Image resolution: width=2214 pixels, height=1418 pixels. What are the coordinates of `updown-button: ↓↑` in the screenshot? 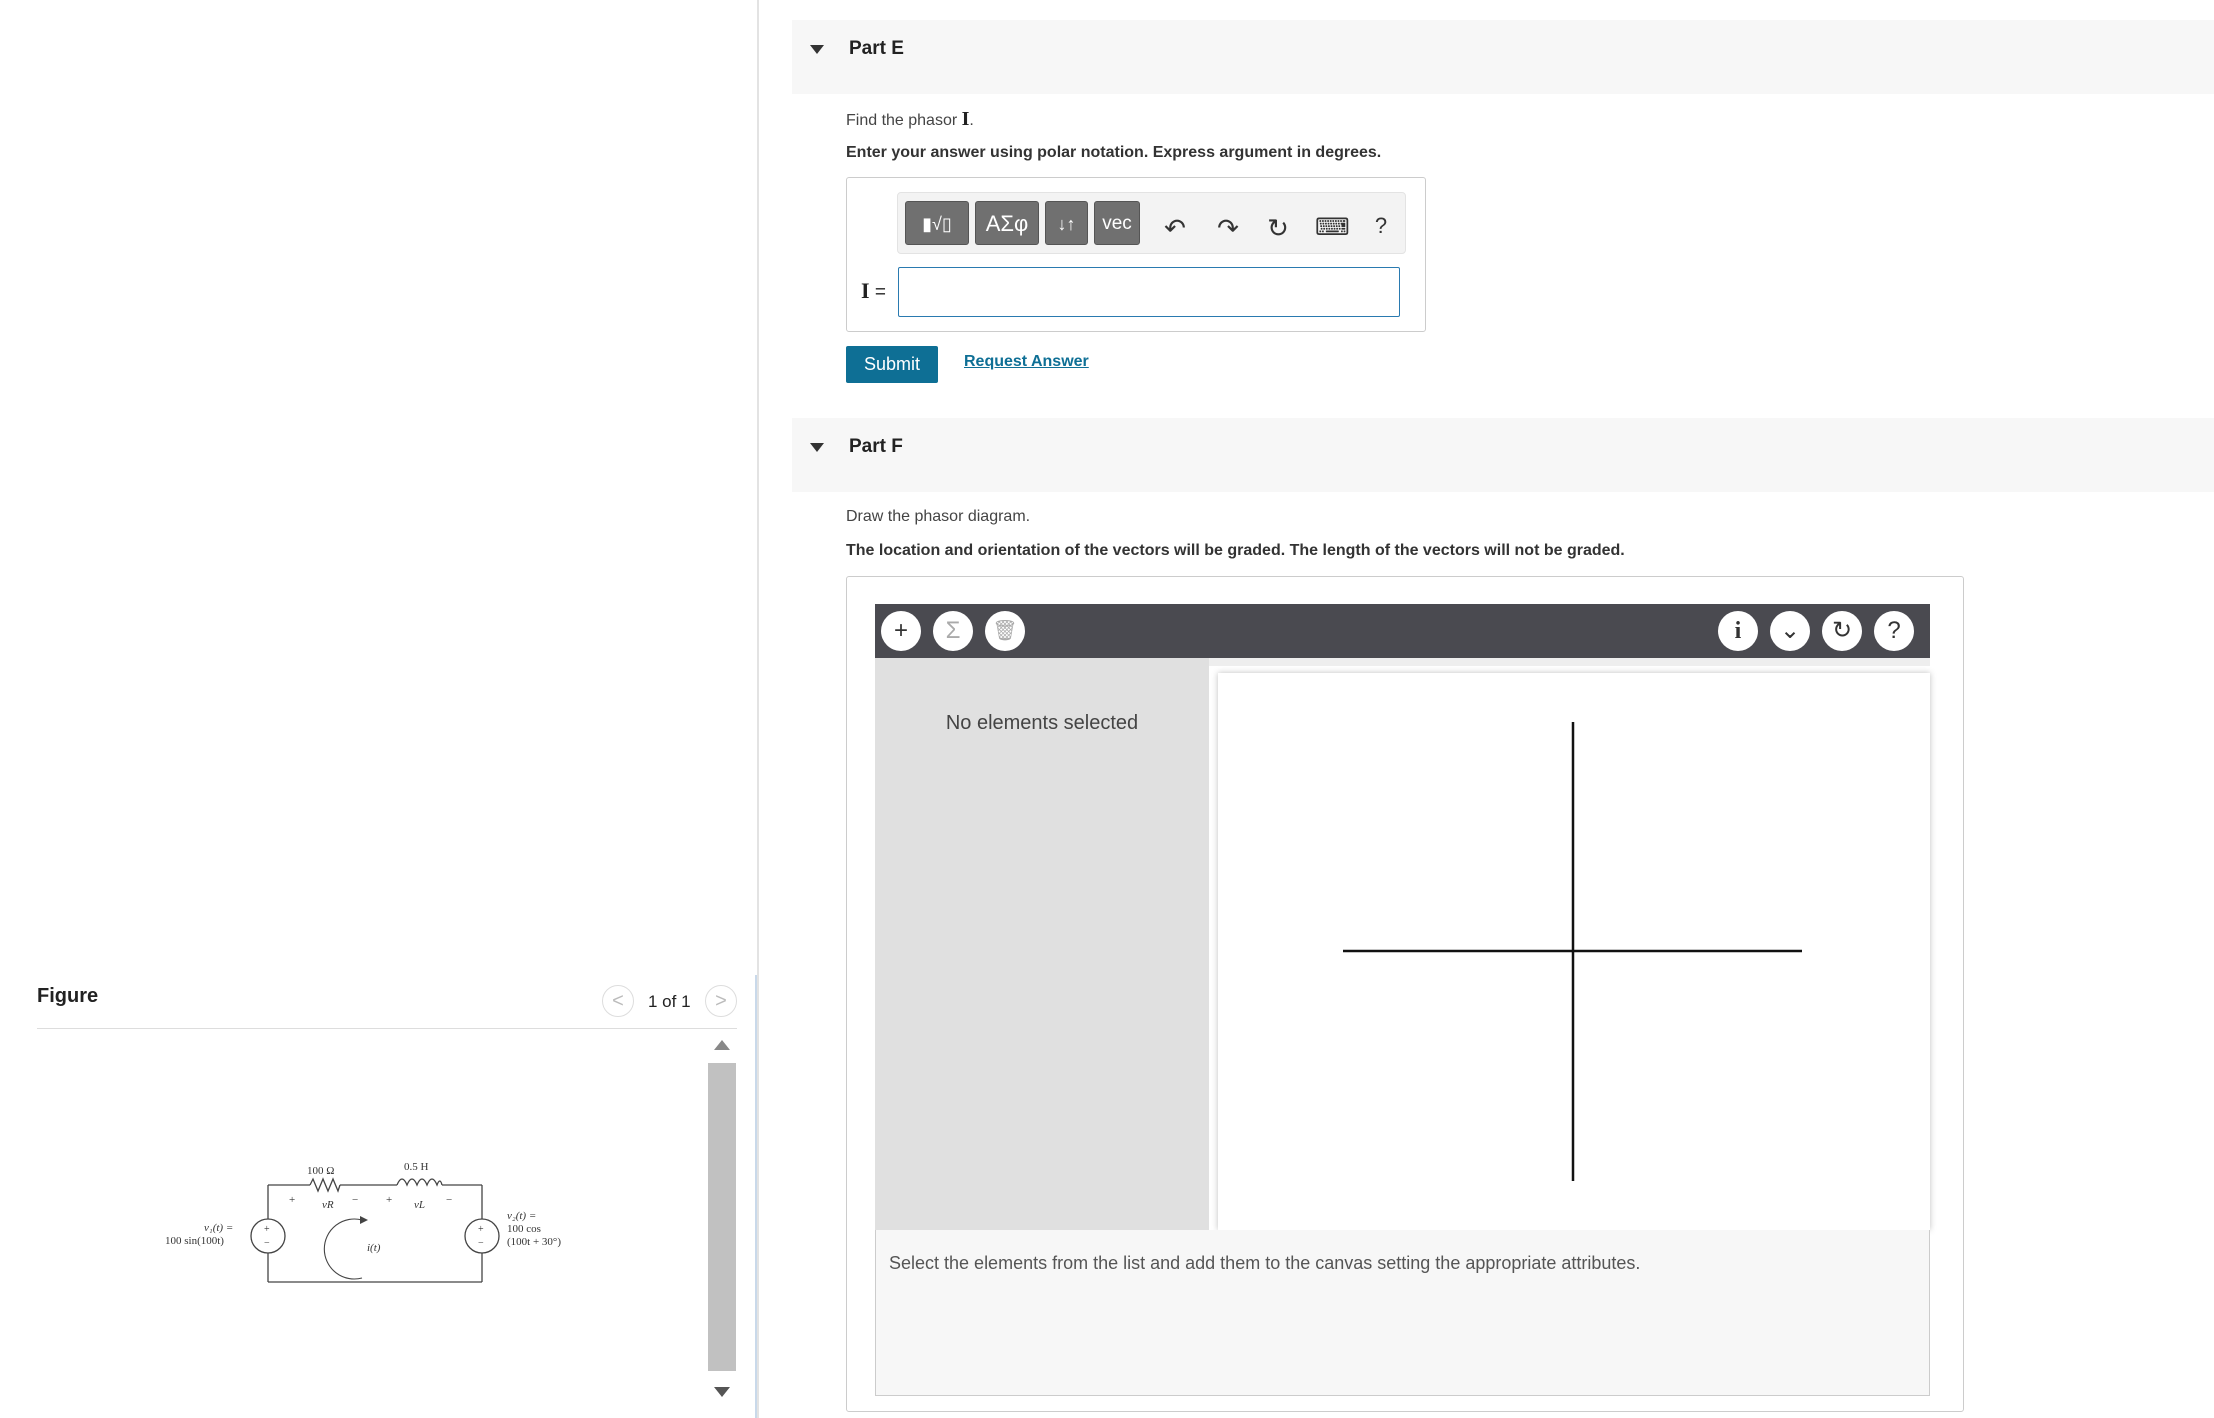 It's located at (1066, 223).